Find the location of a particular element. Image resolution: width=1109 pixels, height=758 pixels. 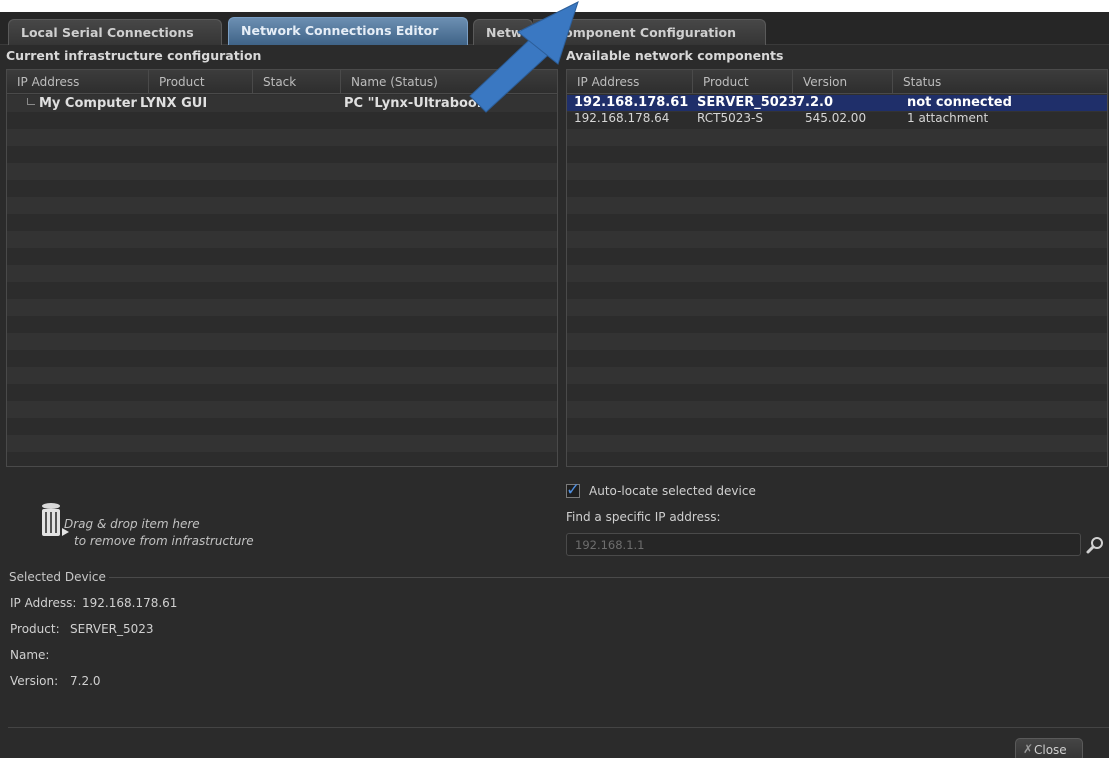

row-product: LYNX GUI is located at coordinates (174, 103).